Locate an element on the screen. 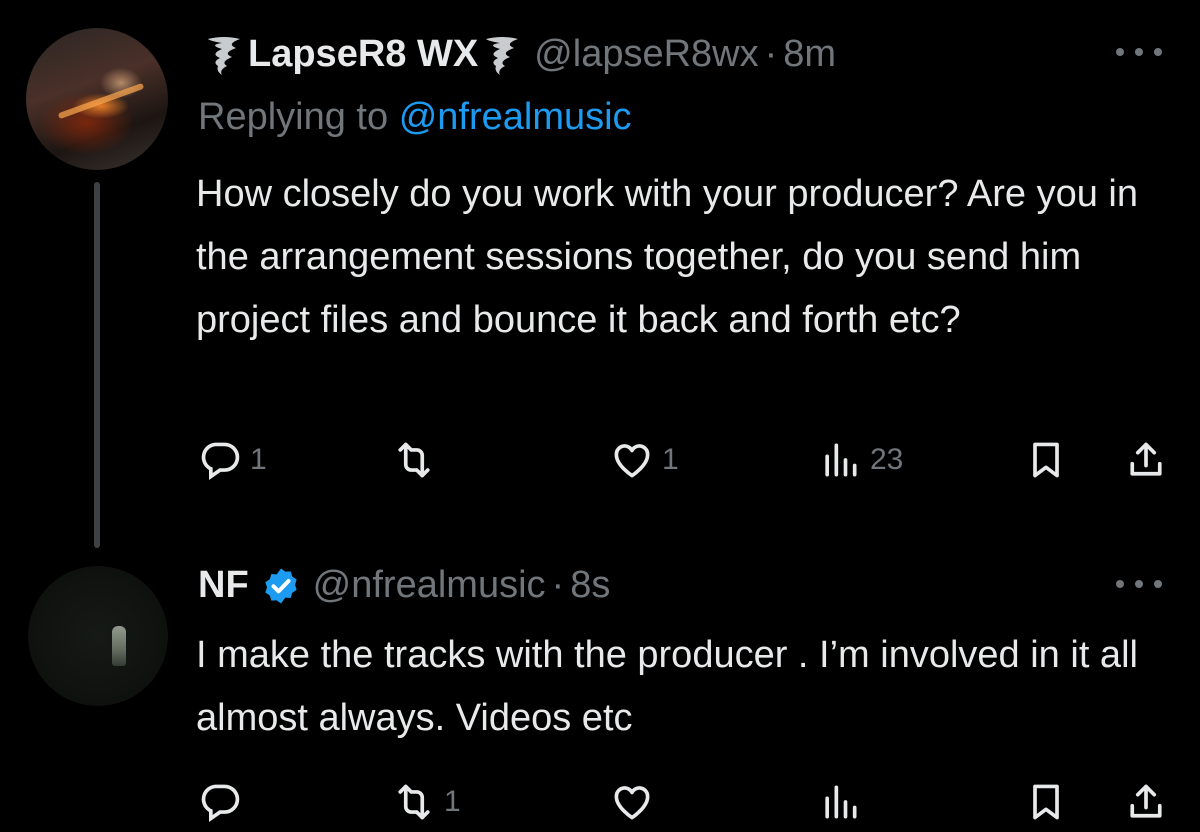 Image resolution: width=1200 pixels, height=832 pixels. like-button is located at coordinates (636, 802).